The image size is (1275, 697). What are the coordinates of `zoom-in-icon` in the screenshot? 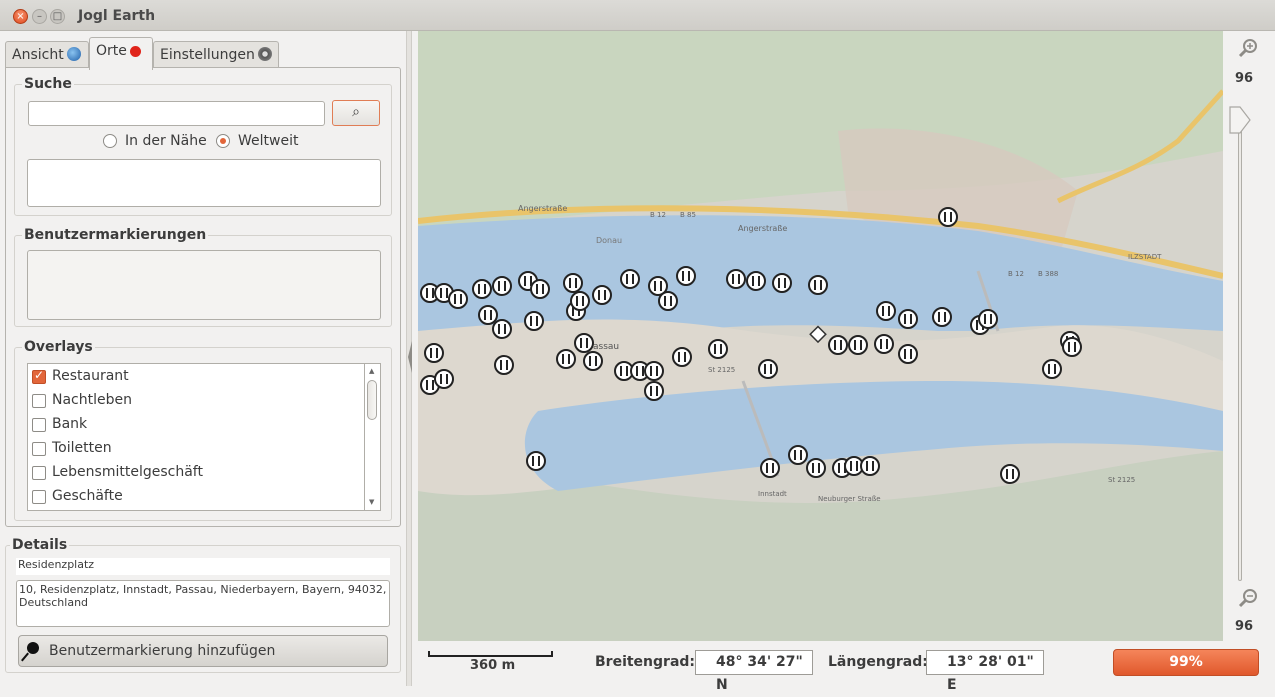 It's located at (1248, 48).